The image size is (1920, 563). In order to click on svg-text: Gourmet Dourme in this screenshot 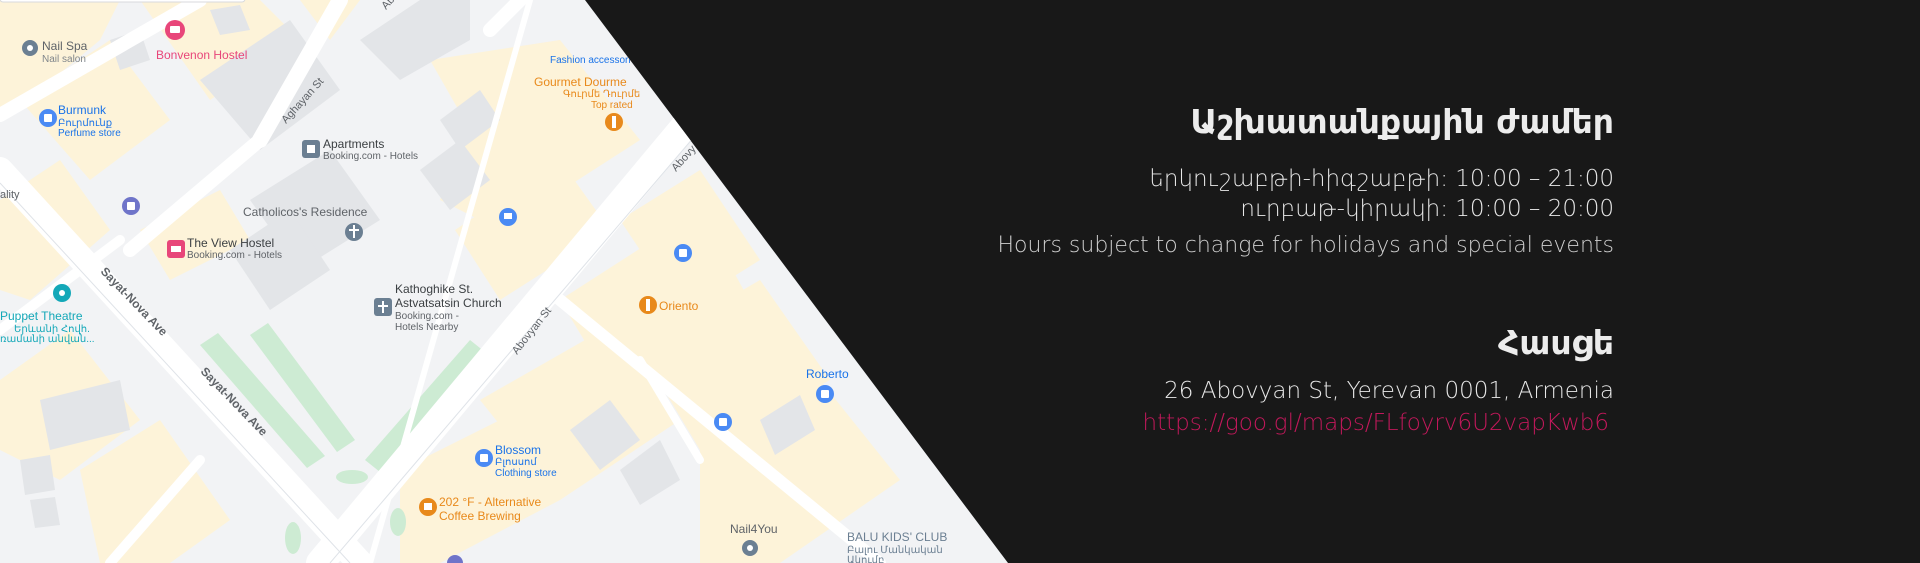, I will do `click(580, 82)`.